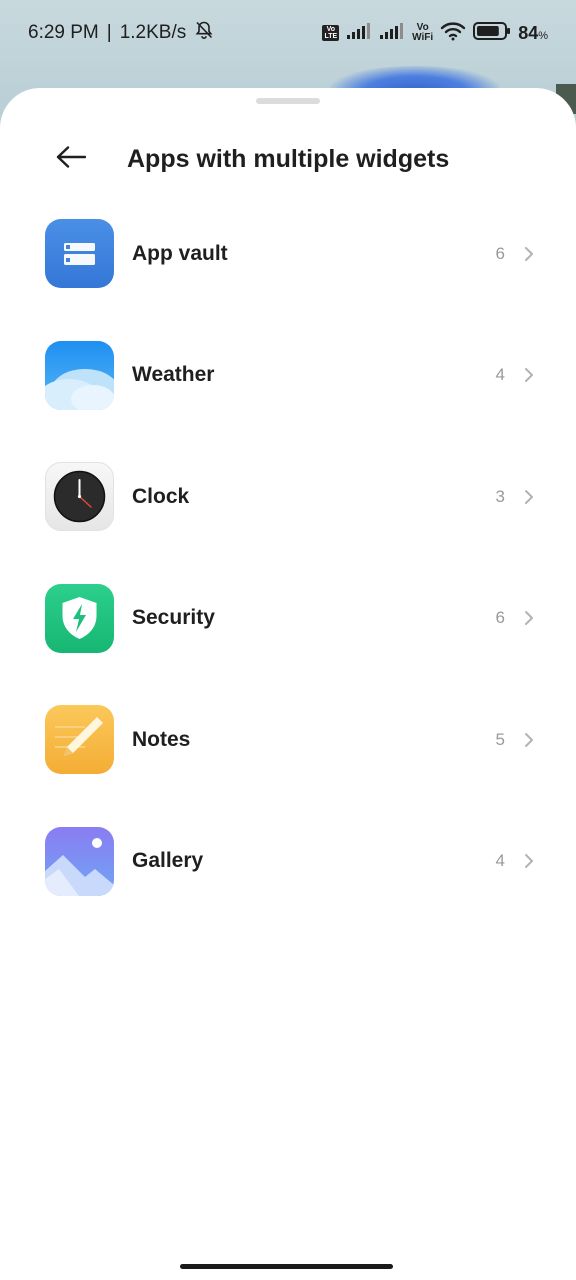  I want to click on volte-badge: Vo LTE, so click(331, 33).